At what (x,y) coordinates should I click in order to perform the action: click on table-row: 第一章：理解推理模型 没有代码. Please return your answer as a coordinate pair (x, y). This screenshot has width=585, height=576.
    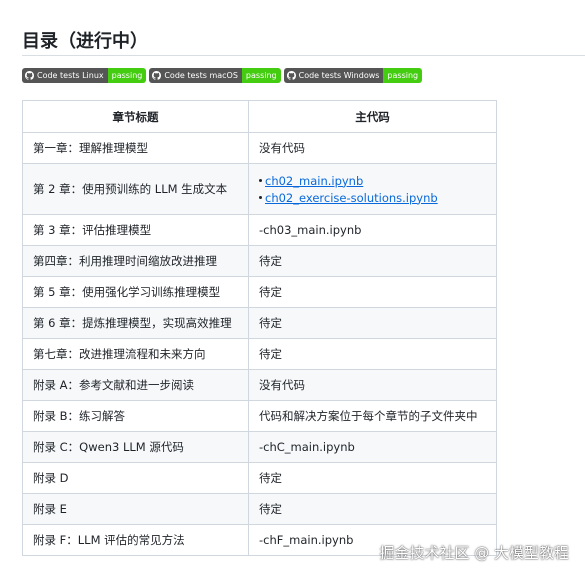
    Looking at the image, I should click on (259, 148).